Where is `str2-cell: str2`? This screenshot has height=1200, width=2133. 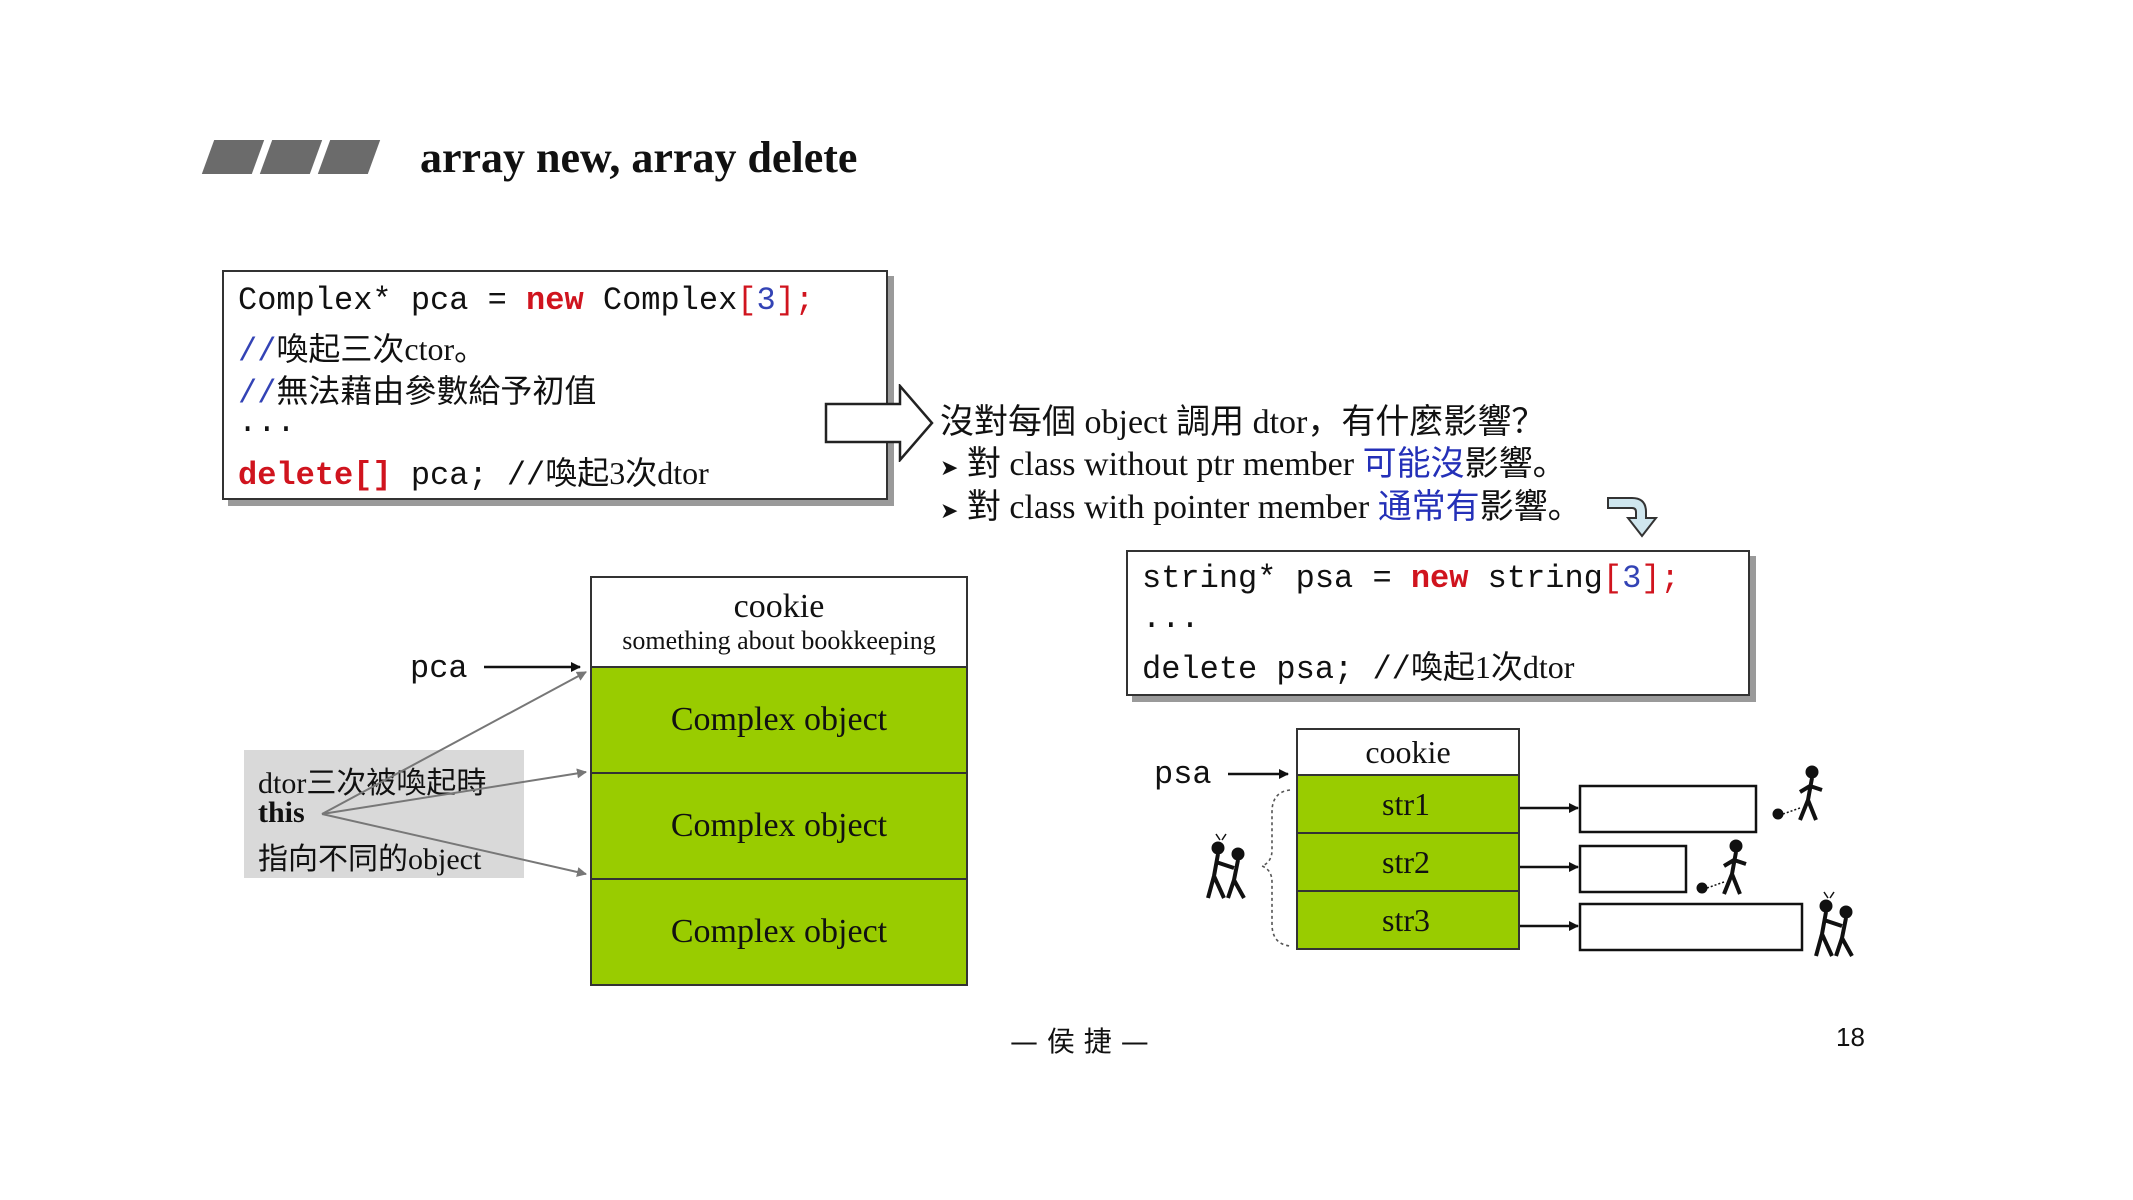
str2-cell: str2 is located at coordinates (1408, 862).